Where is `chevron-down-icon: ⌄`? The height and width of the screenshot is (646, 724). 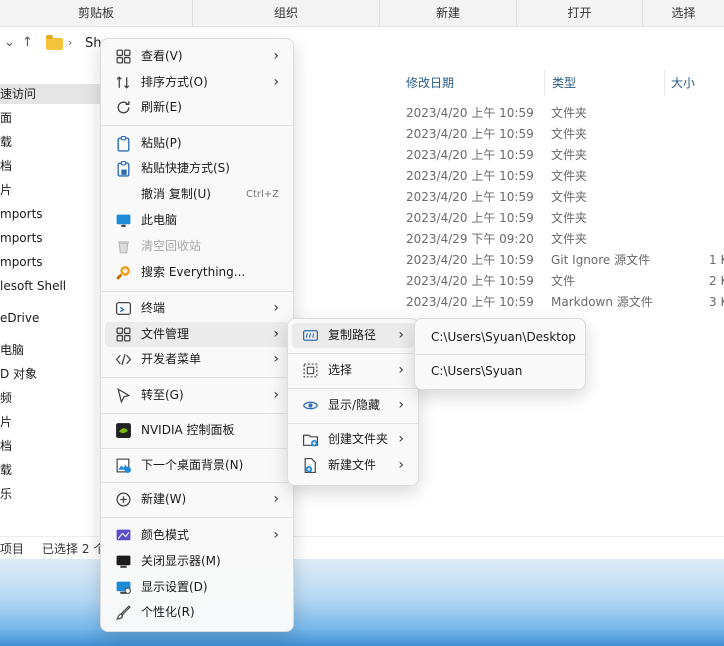 chevron-down-icon: ⌄ is located at coordinates (9, 42).